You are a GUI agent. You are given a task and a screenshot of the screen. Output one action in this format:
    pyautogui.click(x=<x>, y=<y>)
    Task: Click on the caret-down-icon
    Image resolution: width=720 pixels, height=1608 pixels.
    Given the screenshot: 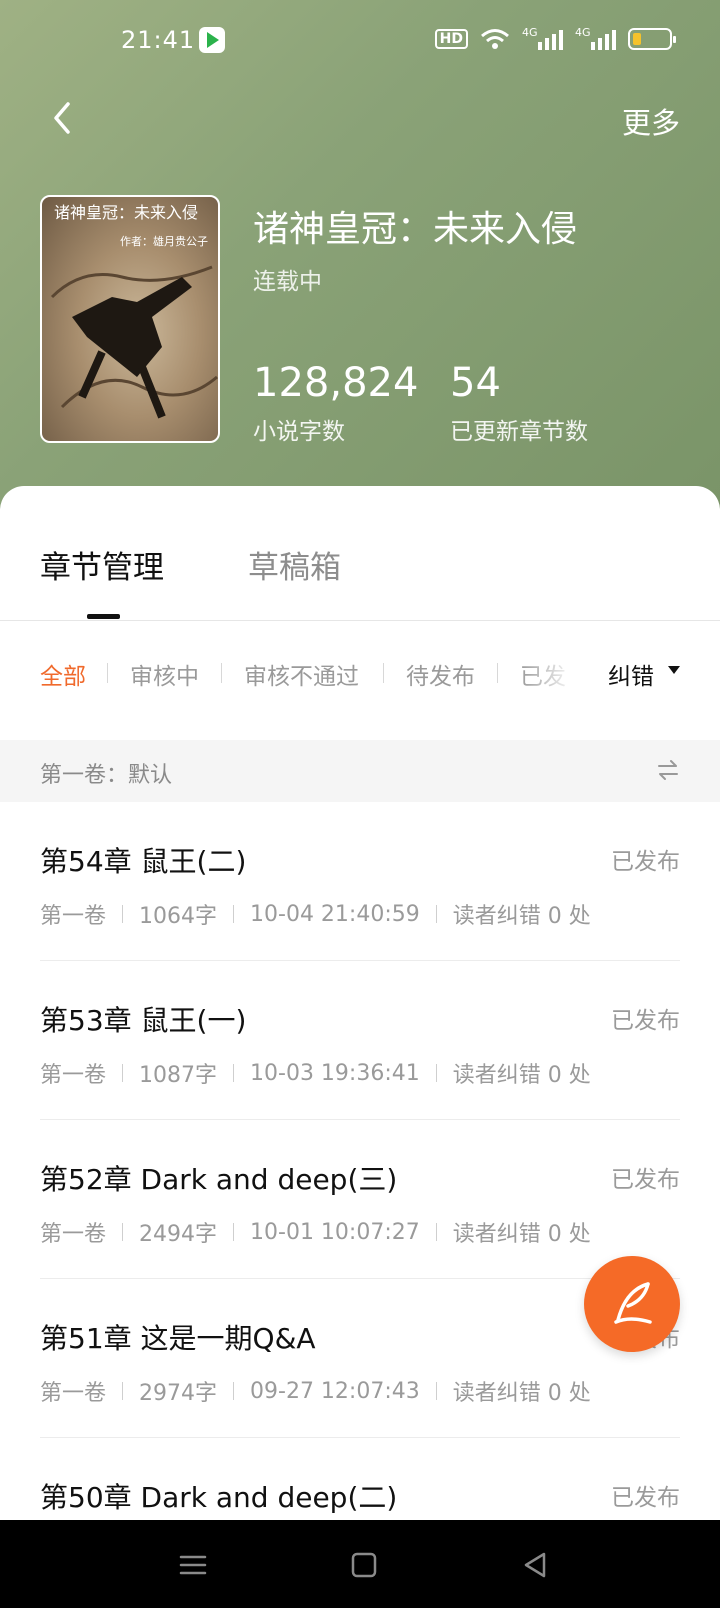 What is the action you would take?
    pyautogui.click(x=674, y=670)
    